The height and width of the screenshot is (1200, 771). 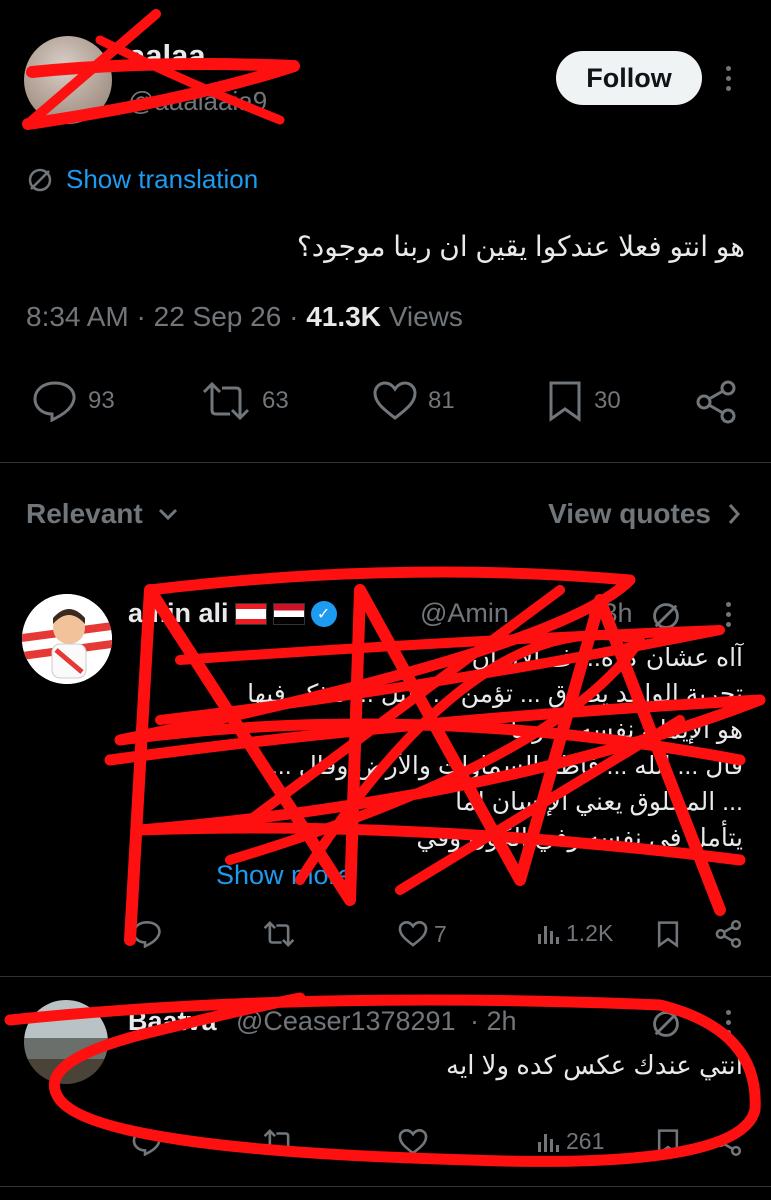 I want to click on verified-badge-icon: ✓, so click(x=323, y=613).